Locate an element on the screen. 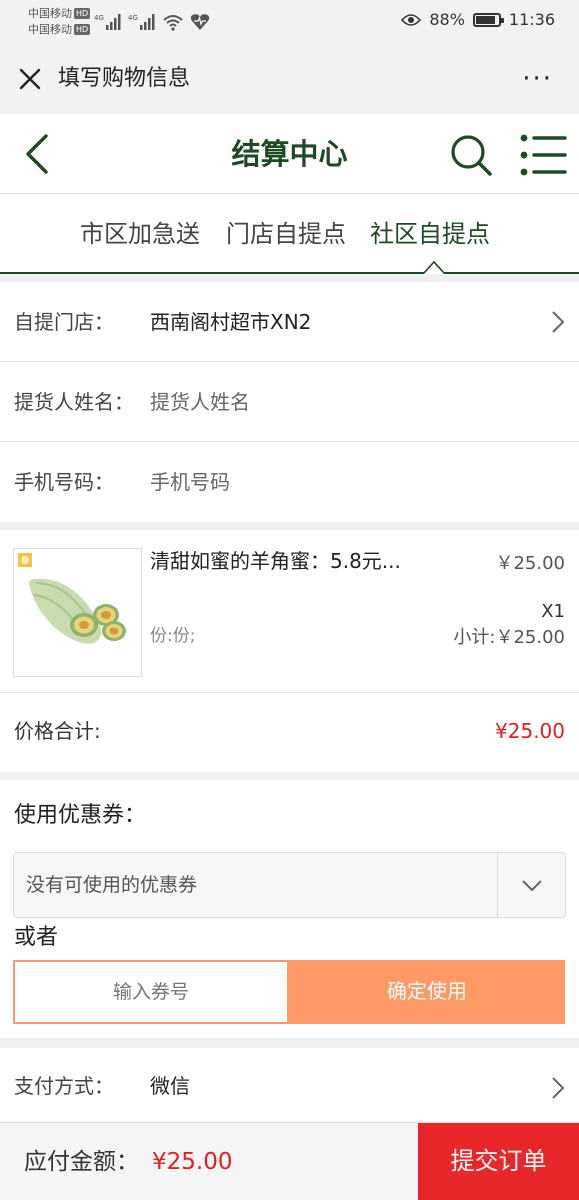 This screenshot has height=1200, width=579. total-value: ¥25.00 is located at coordinates (530, 731).